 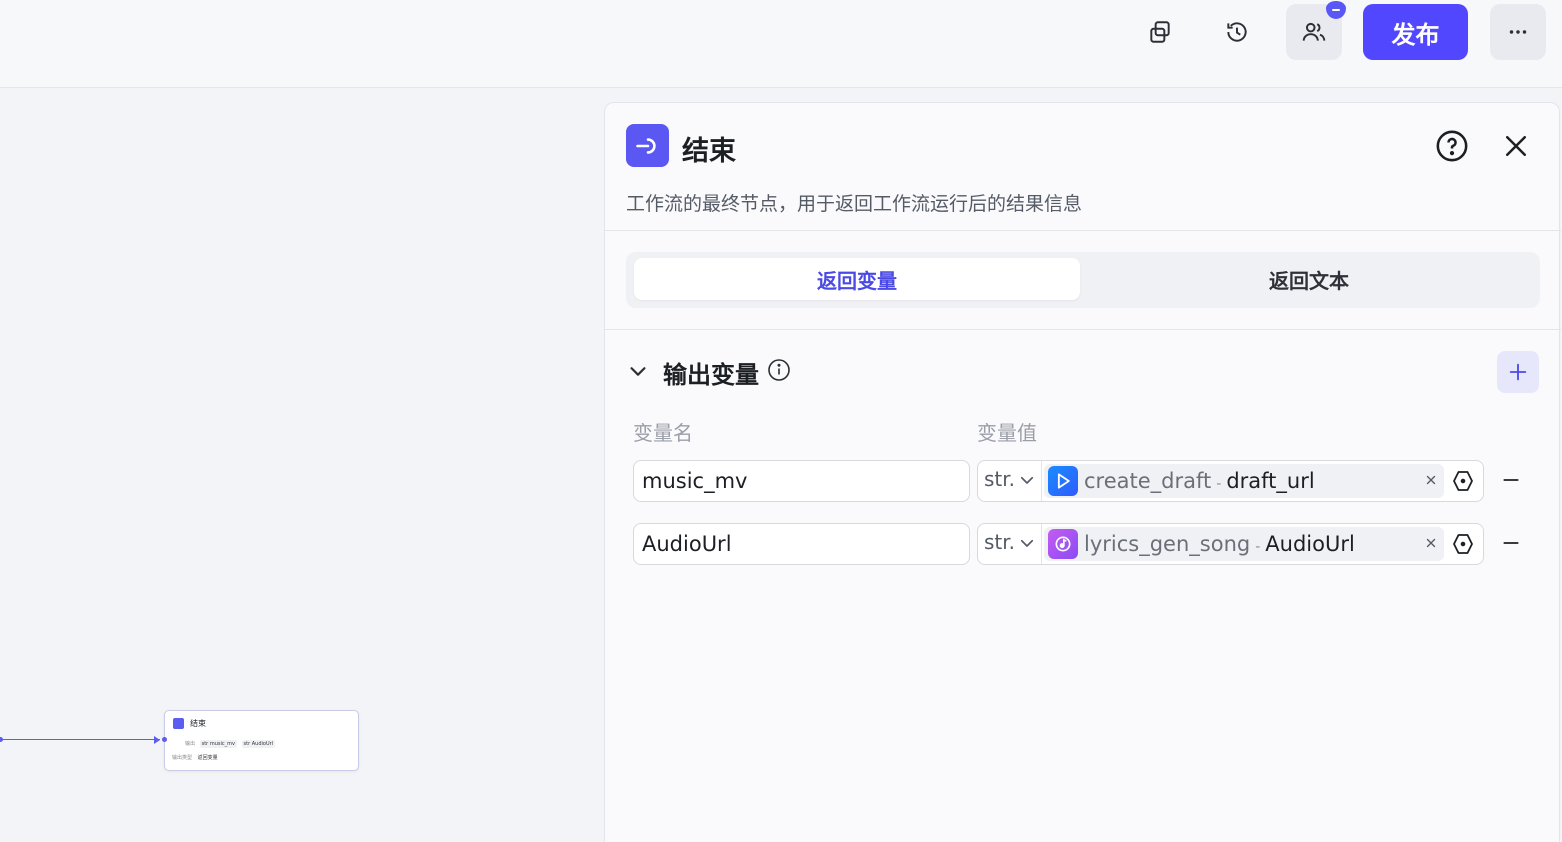 I want to click on panel-title: 结束, so click(x=709, y=151).